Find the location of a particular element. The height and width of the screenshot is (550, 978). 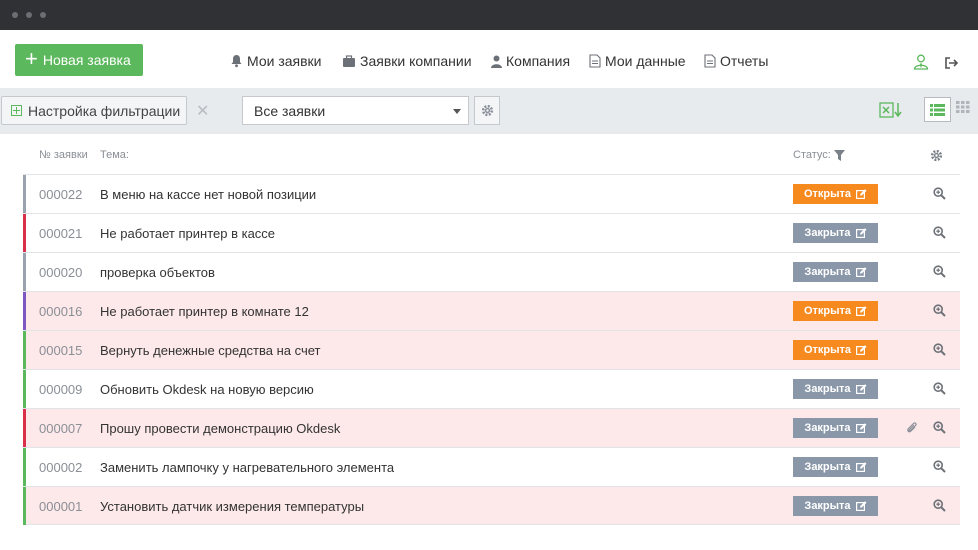

filter-settings-button: Настройка фильтрации is located at coordinates (94, 110).